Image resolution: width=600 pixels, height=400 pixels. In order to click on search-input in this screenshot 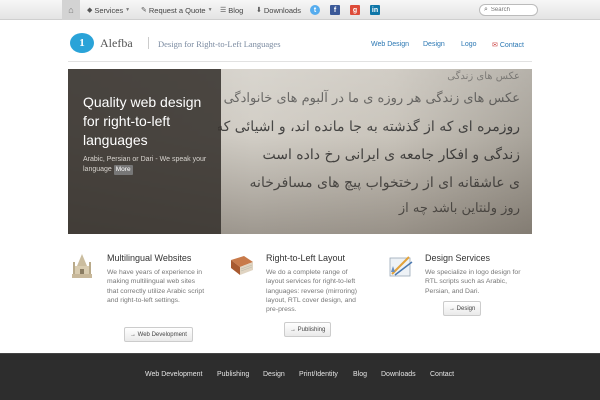, I will do `click(510, 10)`.